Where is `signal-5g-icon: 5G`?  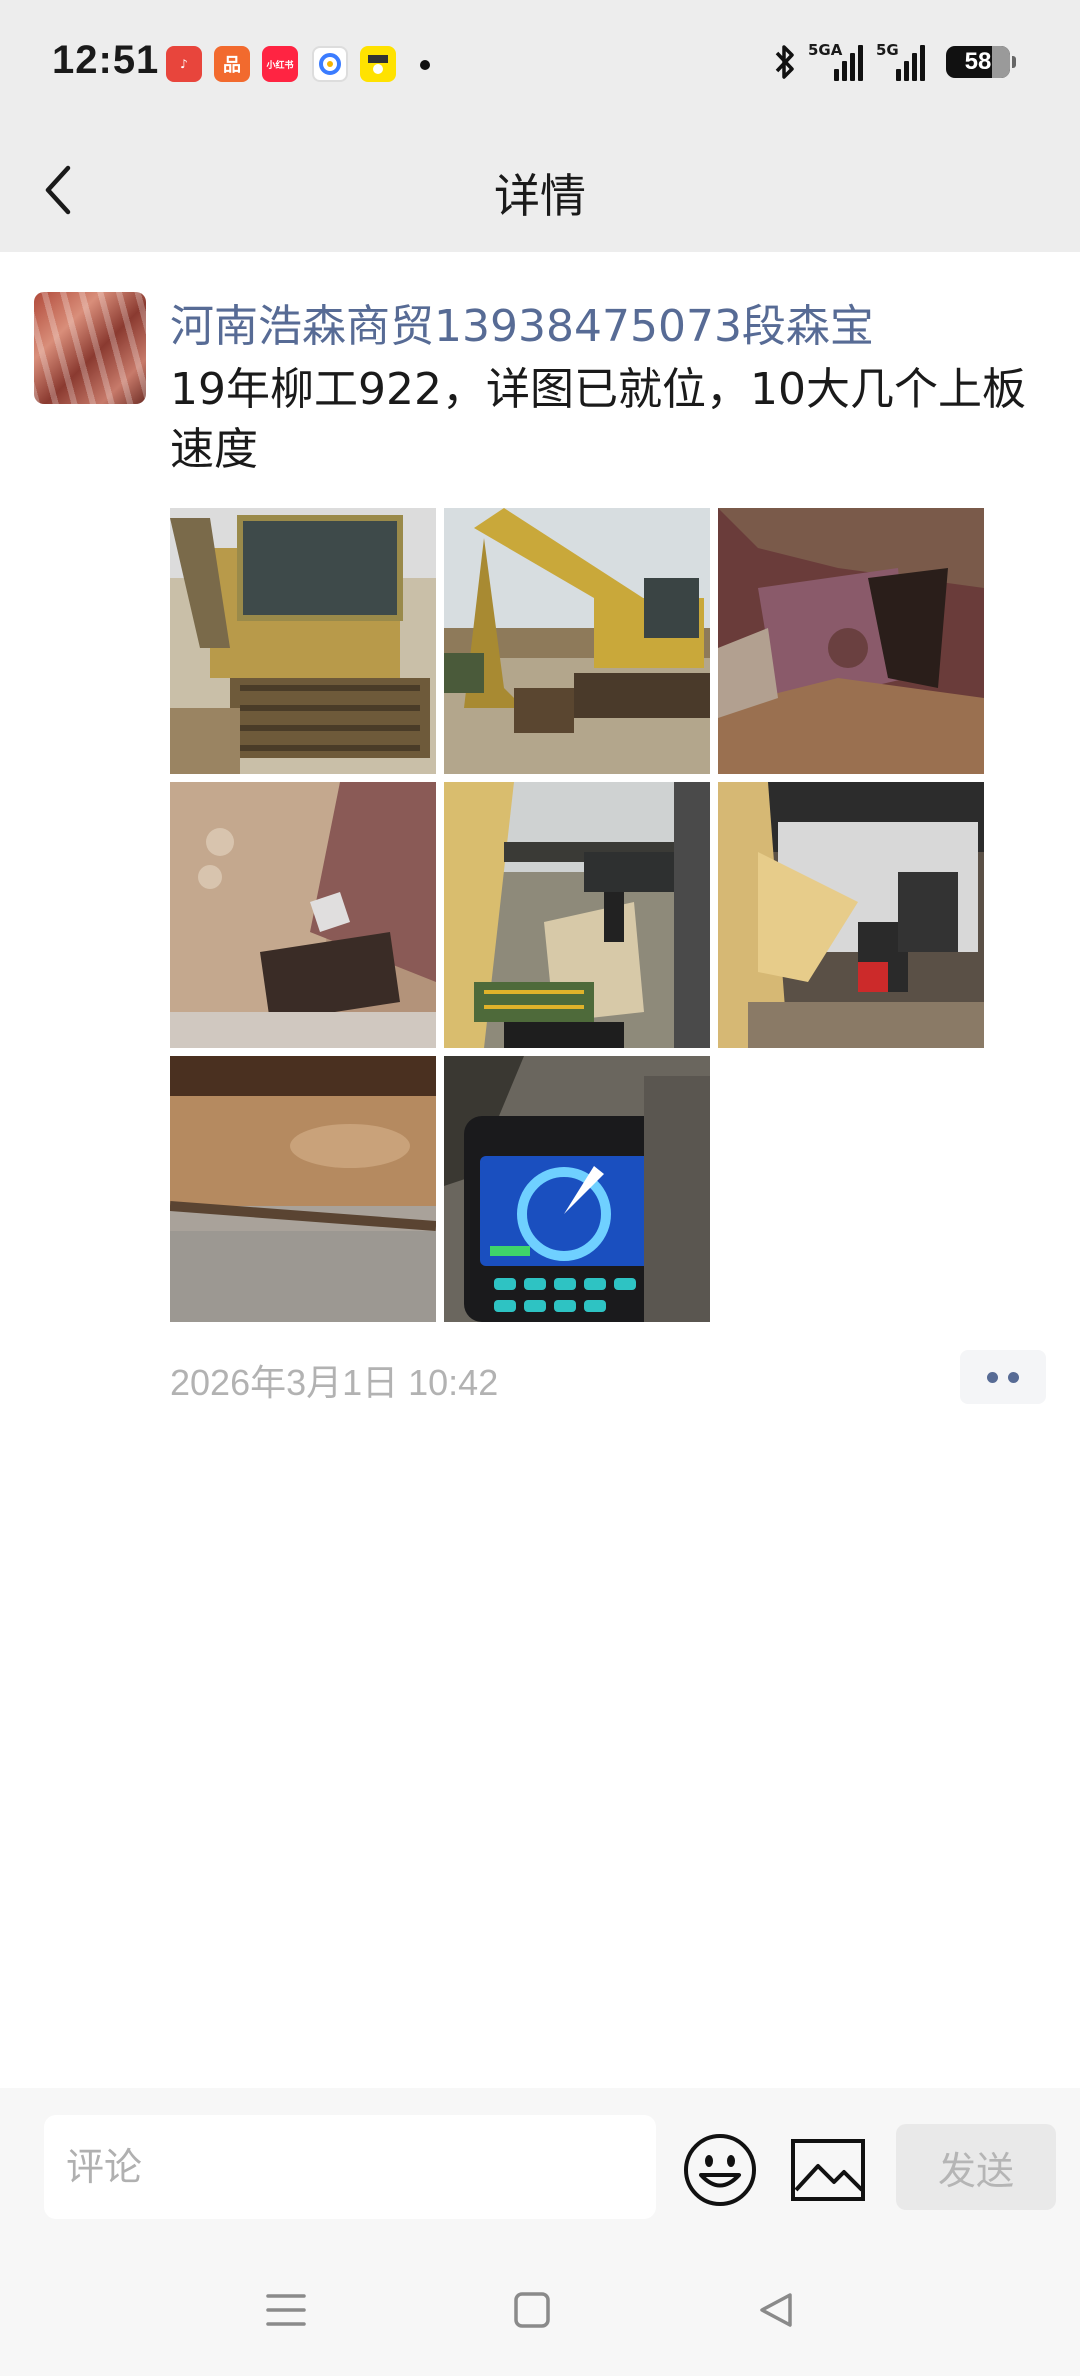 signal-5g-icon: 5G is located at coordinates (903, 61).